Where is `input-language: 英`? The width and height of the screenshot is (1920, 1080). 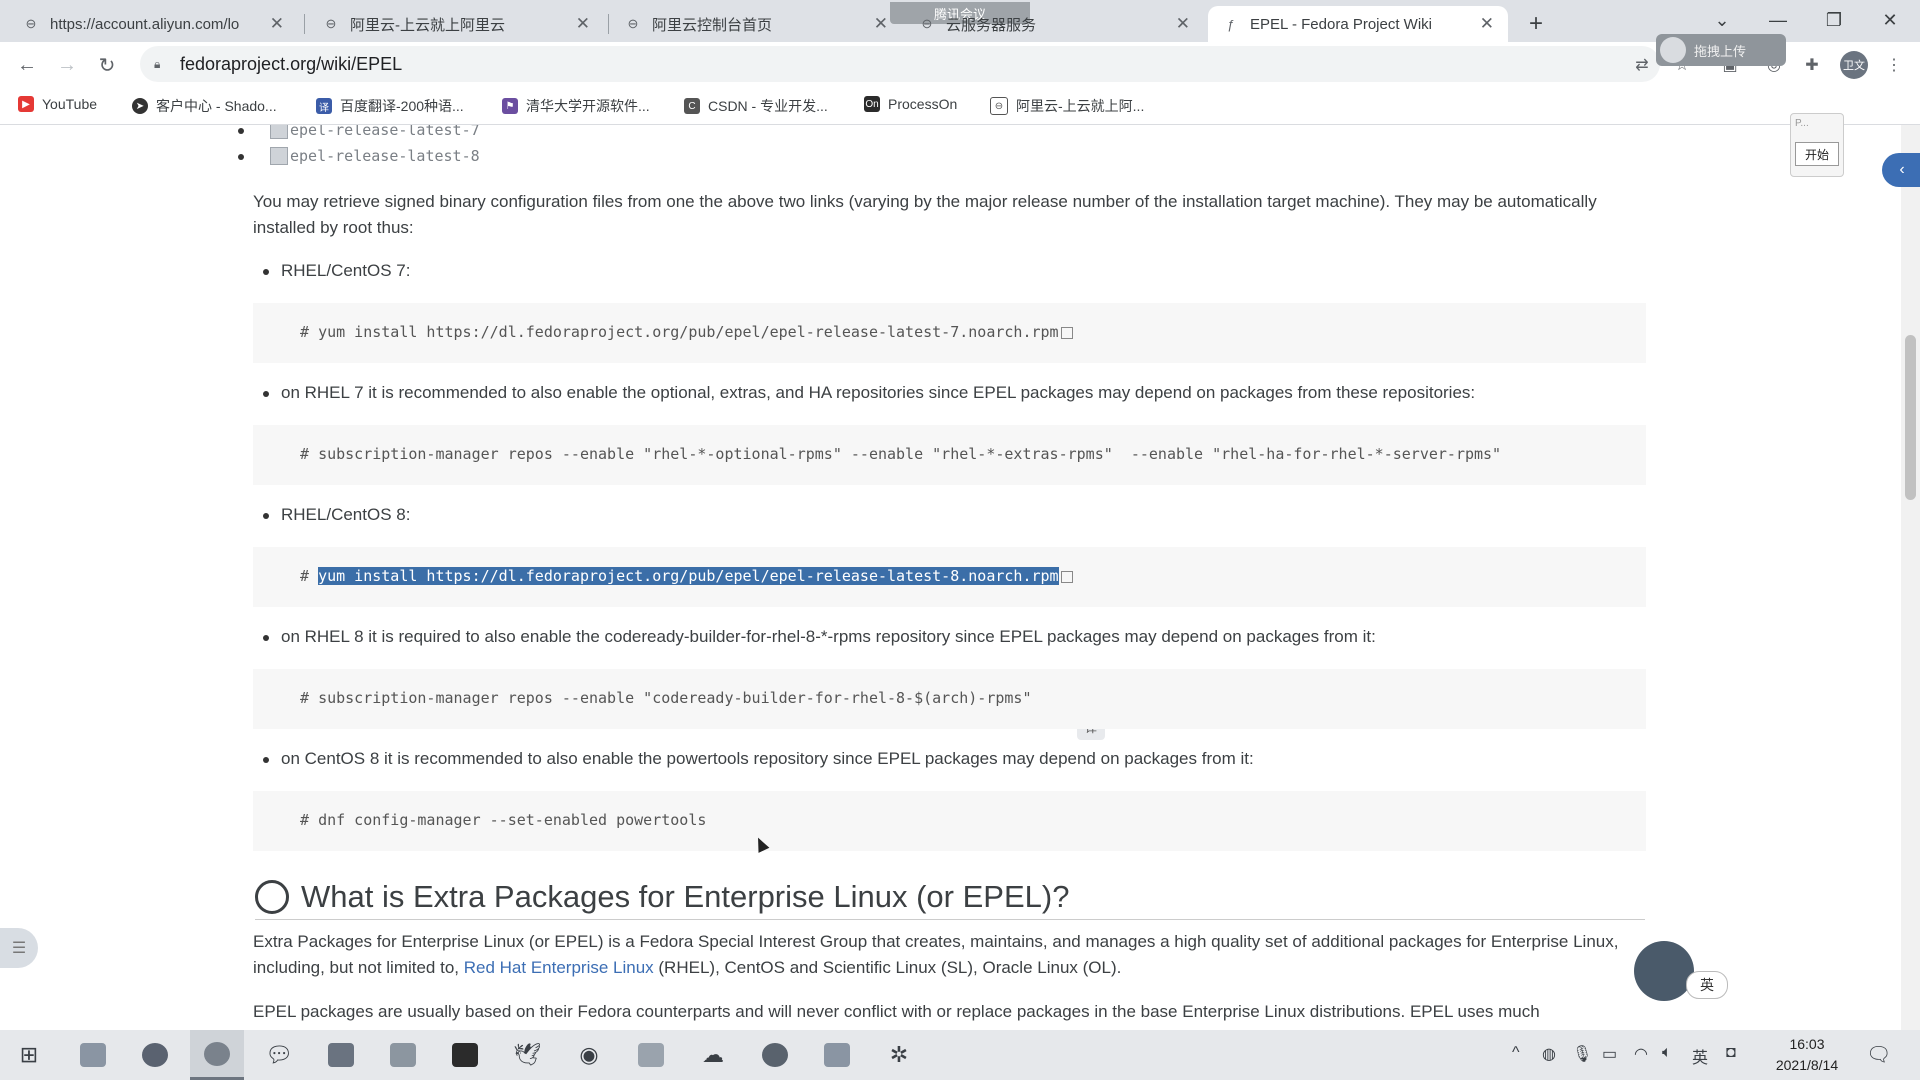
input-language: 英 is located at coordinates (1700, 1056).